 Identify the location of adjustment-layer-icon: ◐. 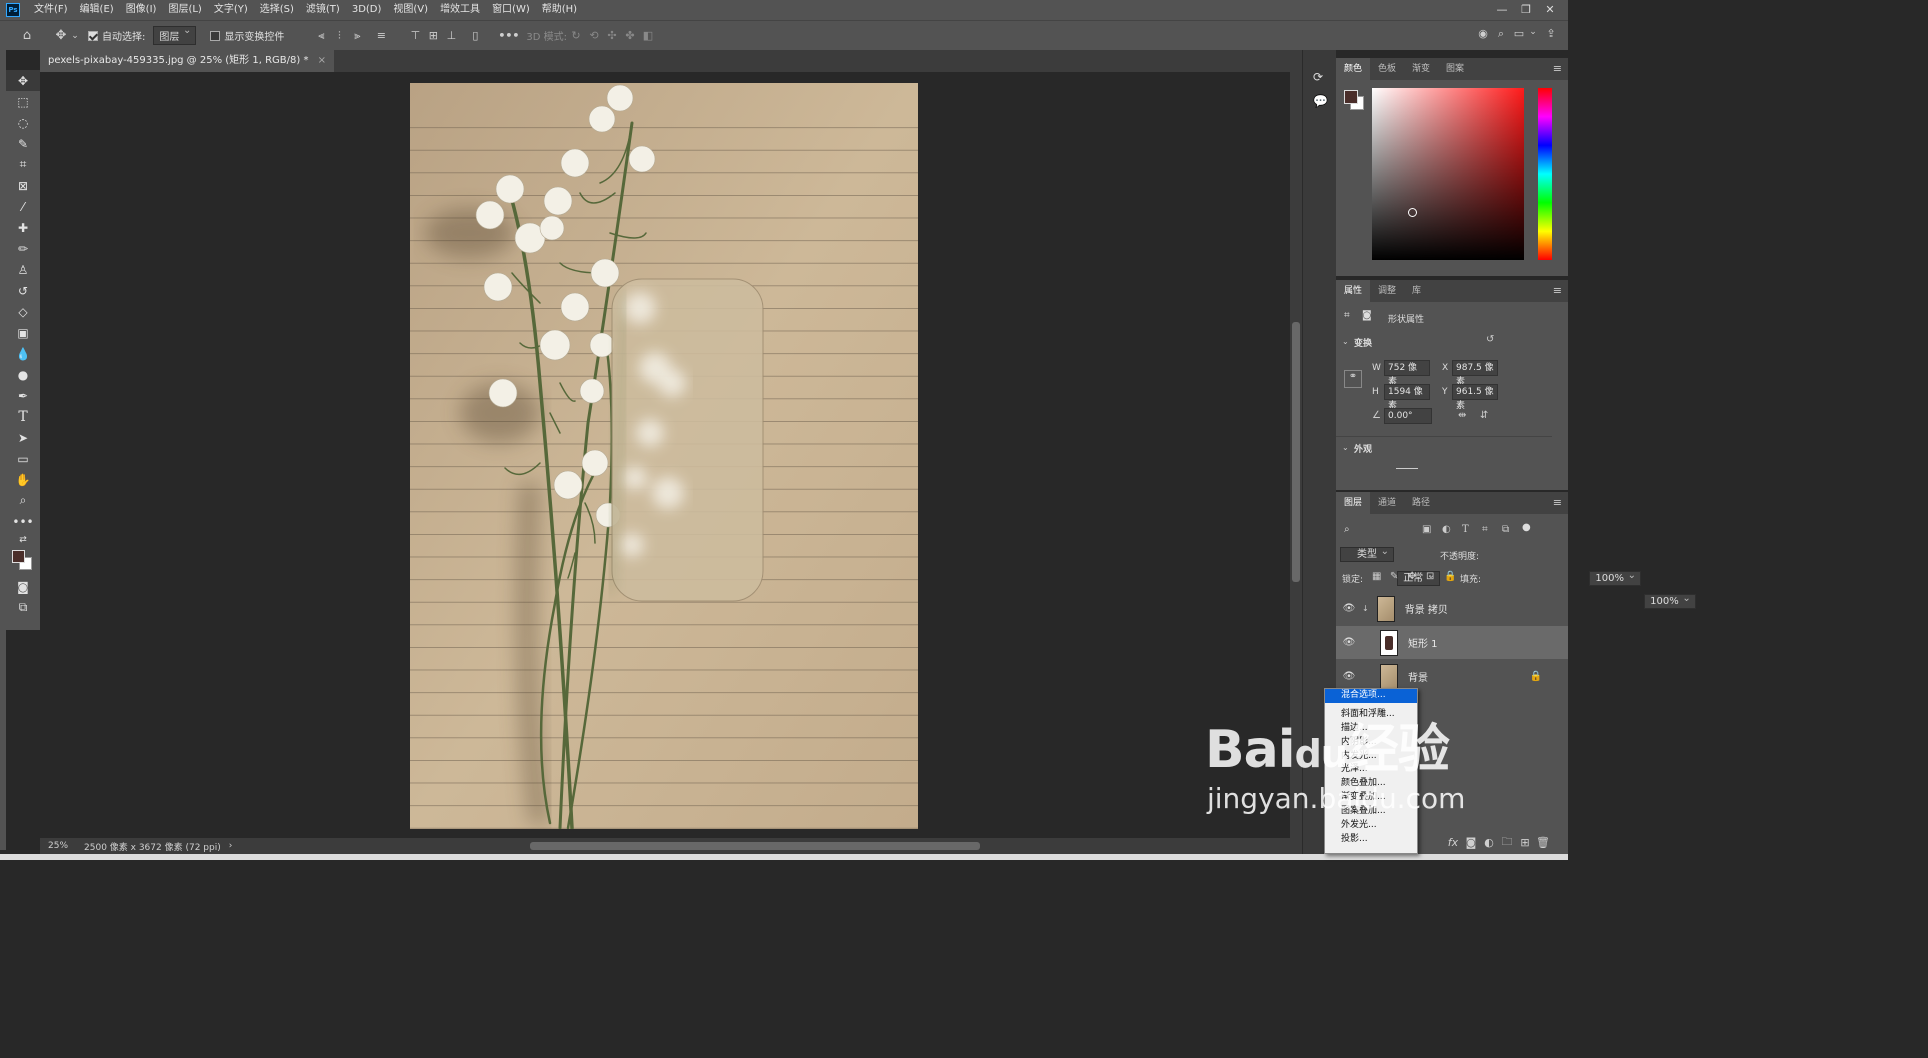
(1489, 842).